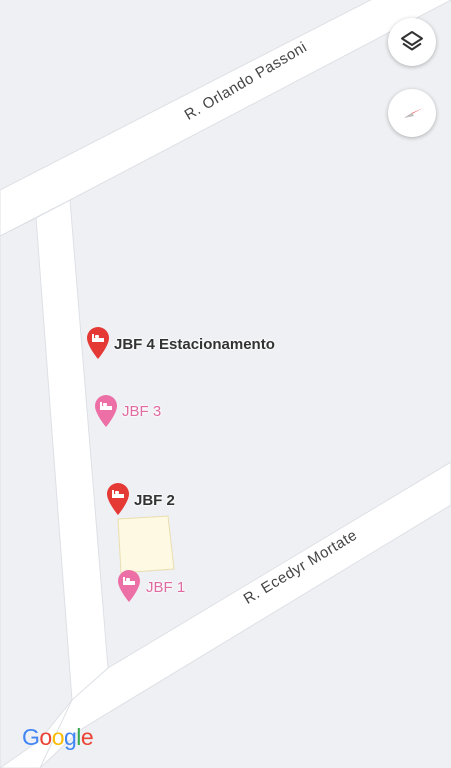 This screenshot has height=768, width=451. Describe the element at coordinates (166, 587) in the screenshot. I see `place-label: JBF 1` at that location.